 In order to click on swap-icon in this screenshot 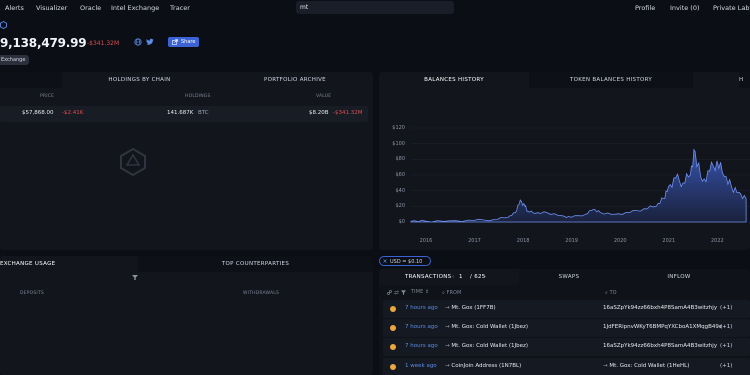, I will do `click(396, 292)`.